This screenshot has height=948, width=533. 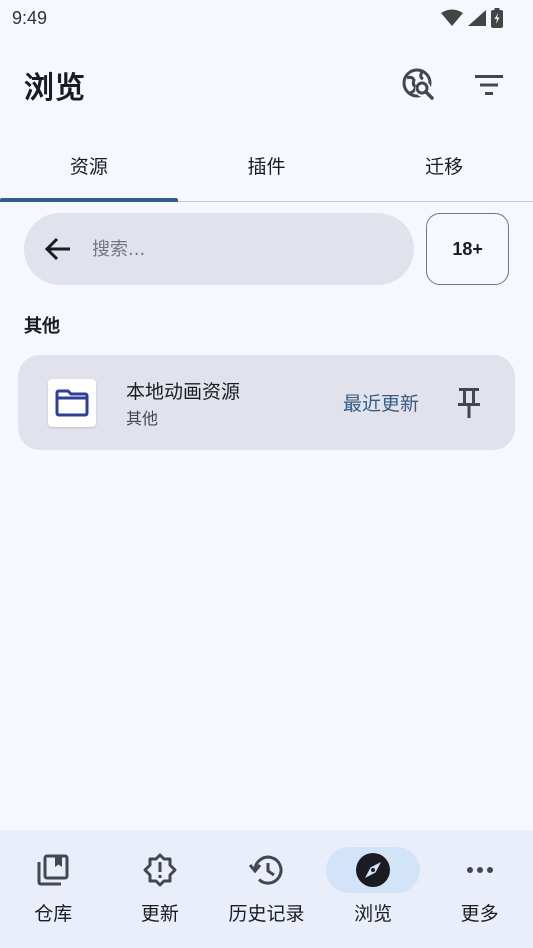 I want to click on pin-button, so click(x=469, y=403).